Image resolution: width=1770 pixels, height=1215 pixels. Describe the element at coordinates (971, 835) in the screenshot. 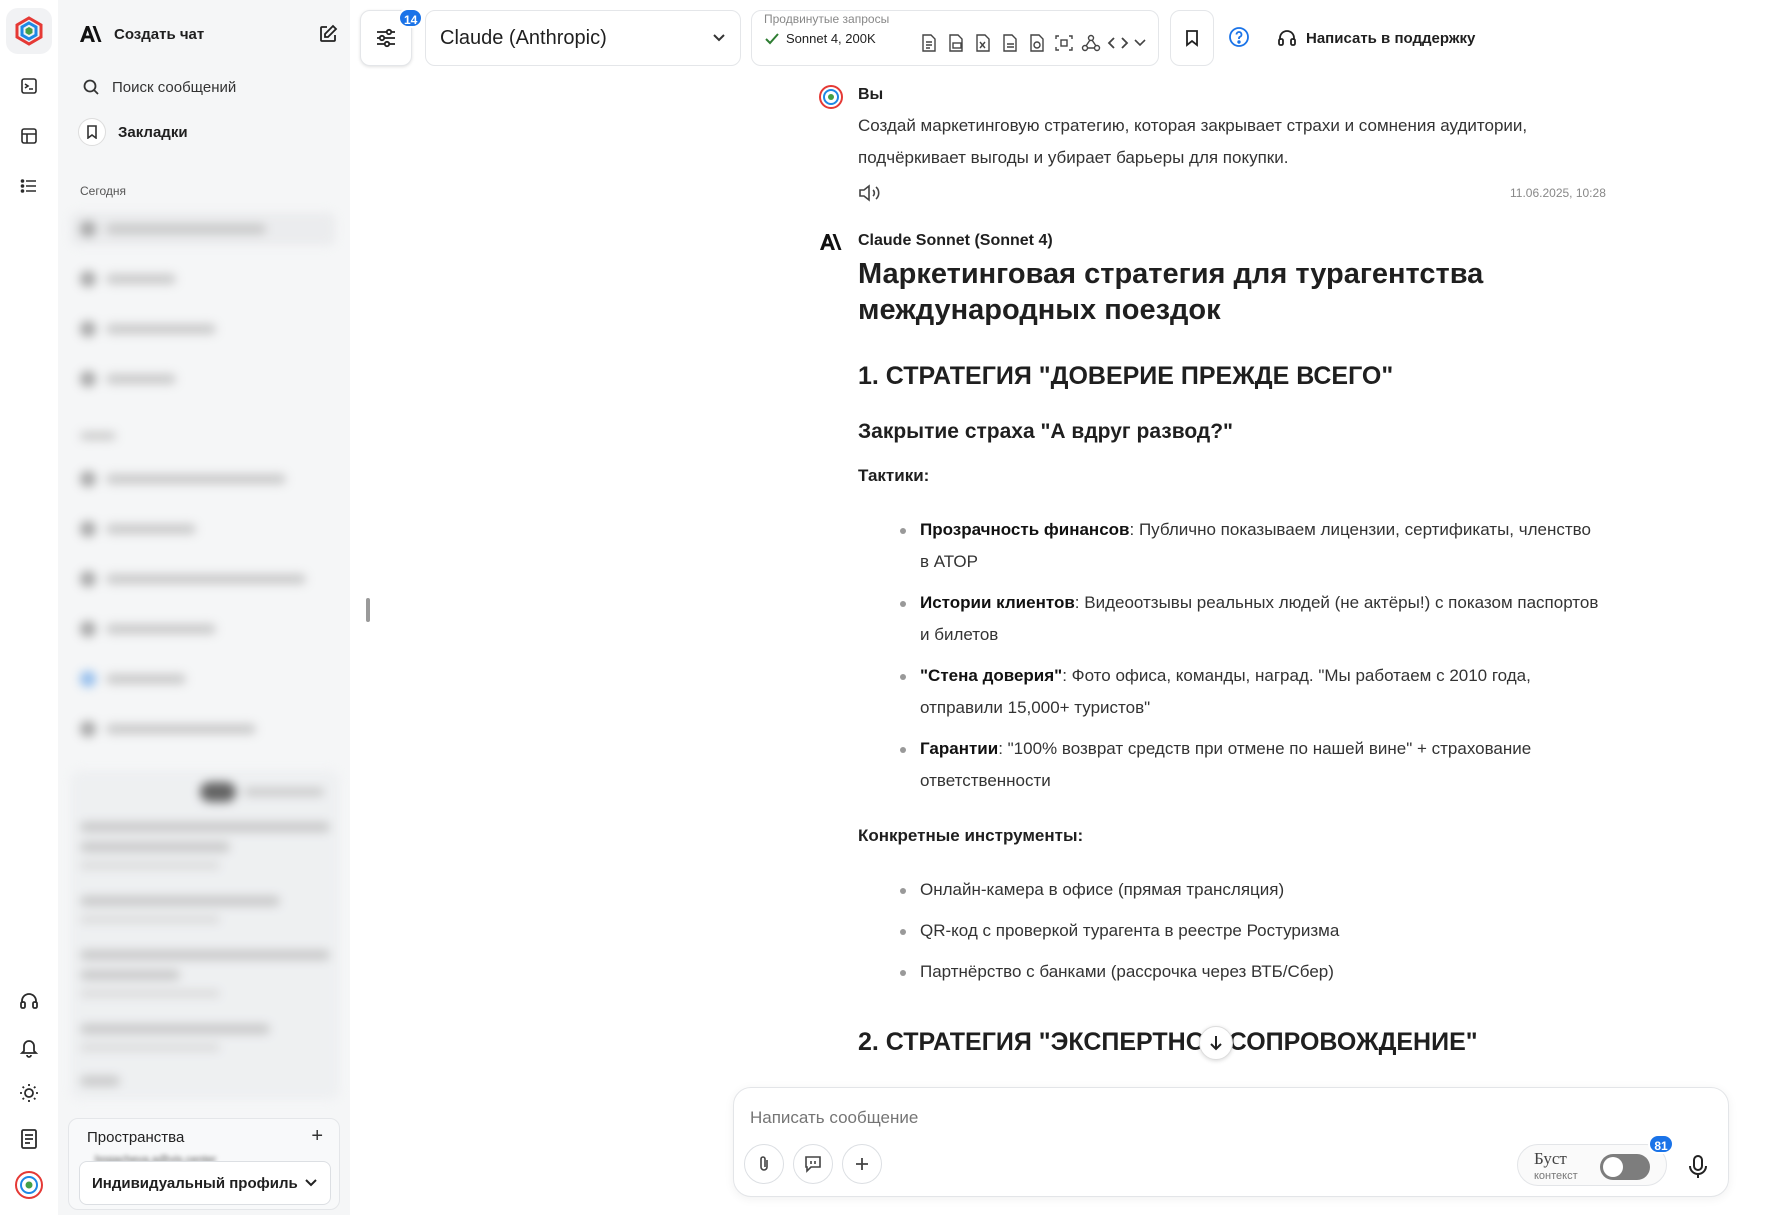

I see `tools-label: Конкретные инструменты:` at that location.